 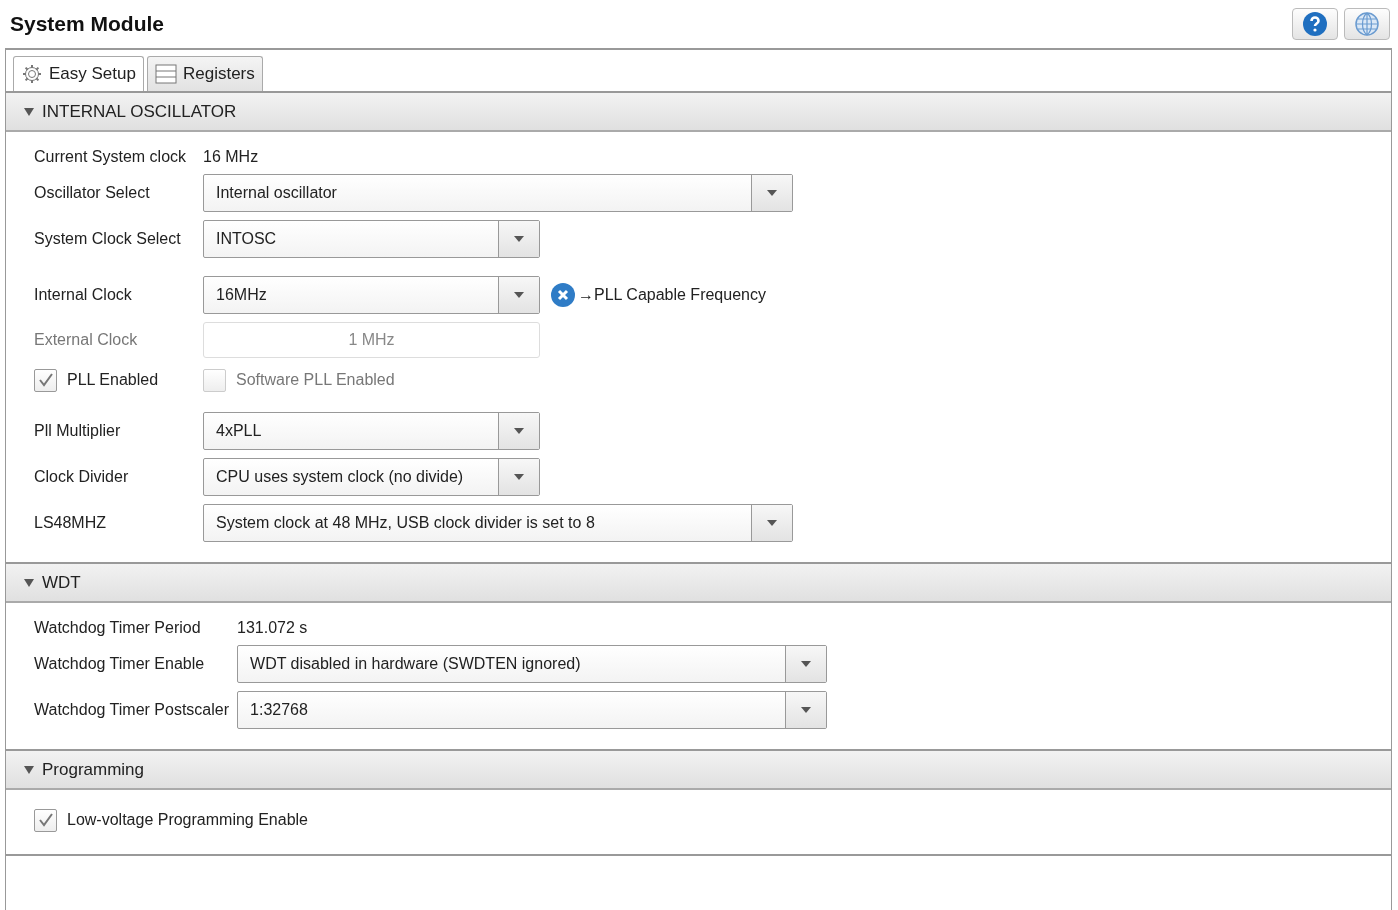 What do you see at coordinates (532, 710) in the screenshot?
I see `dropdown: 1:32768` at bounding box center [532, 710].